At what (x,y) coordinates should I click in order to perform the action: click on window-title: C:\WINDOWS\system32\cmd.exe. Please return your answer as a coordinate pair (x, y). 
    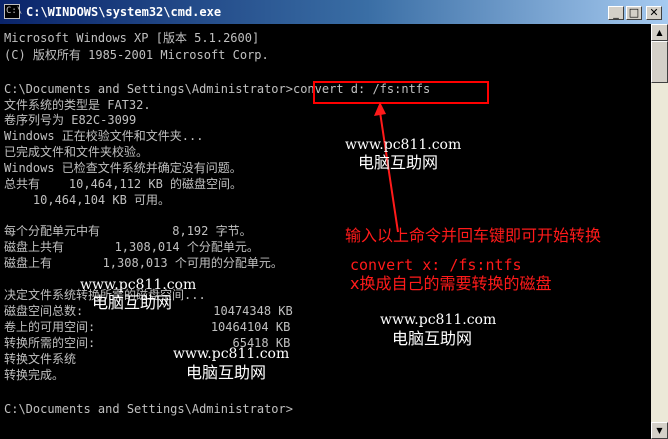
    Looking at the image, I should click on (124, 12).